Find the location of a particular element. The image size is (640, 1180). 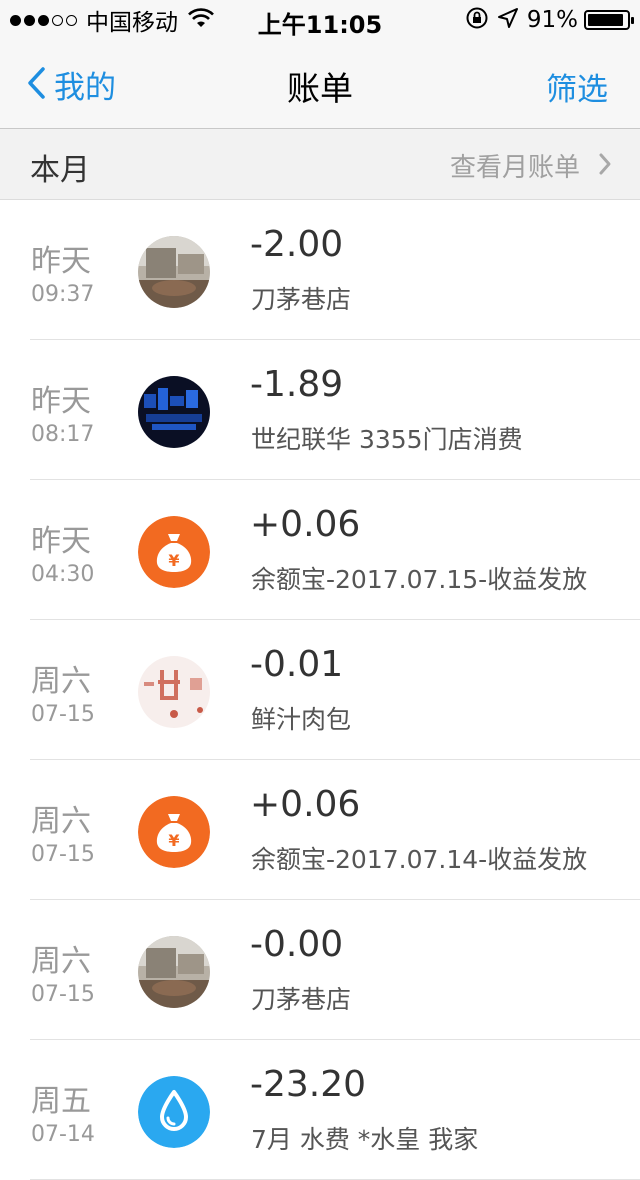

transaction-row: 昨天 08:17 -1.89 世纪联华 3355门店消费 is located at coordinates (320, 410).